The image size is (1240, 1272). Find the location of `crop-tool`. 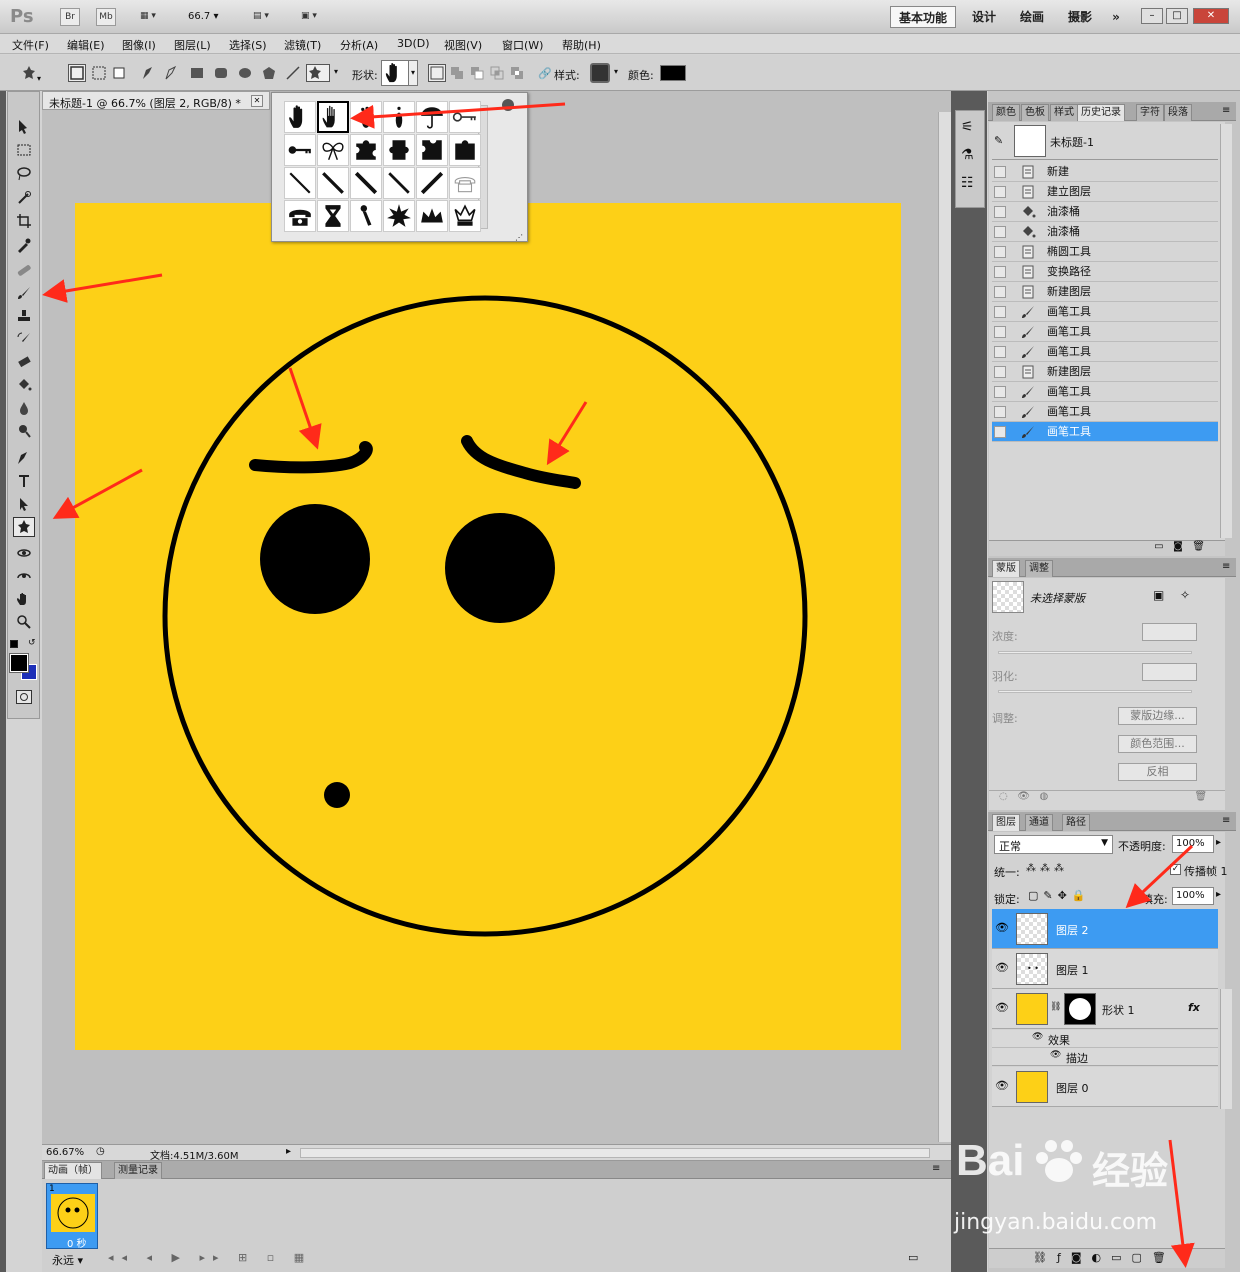

crop-tool is located at coordinates (24, 221).